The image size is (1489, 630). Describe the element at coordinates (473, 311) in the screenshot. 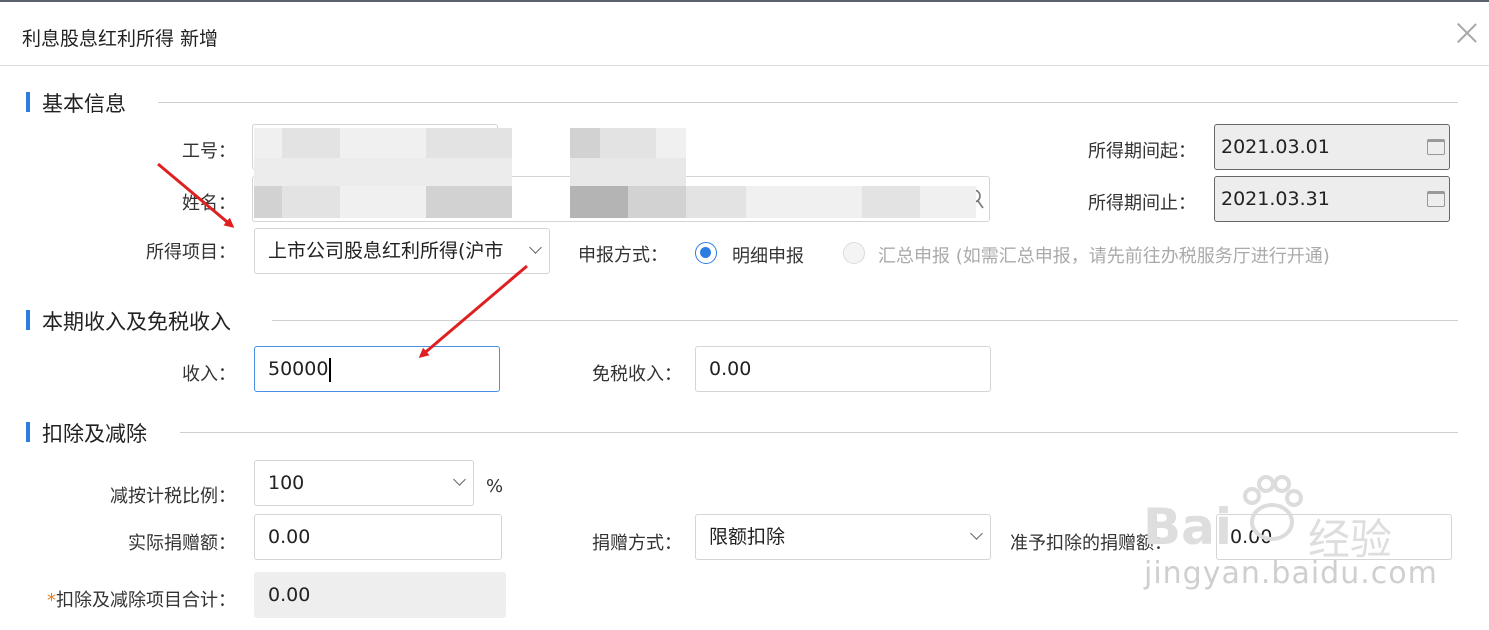

I see `arrow-to-income-input` at that location.